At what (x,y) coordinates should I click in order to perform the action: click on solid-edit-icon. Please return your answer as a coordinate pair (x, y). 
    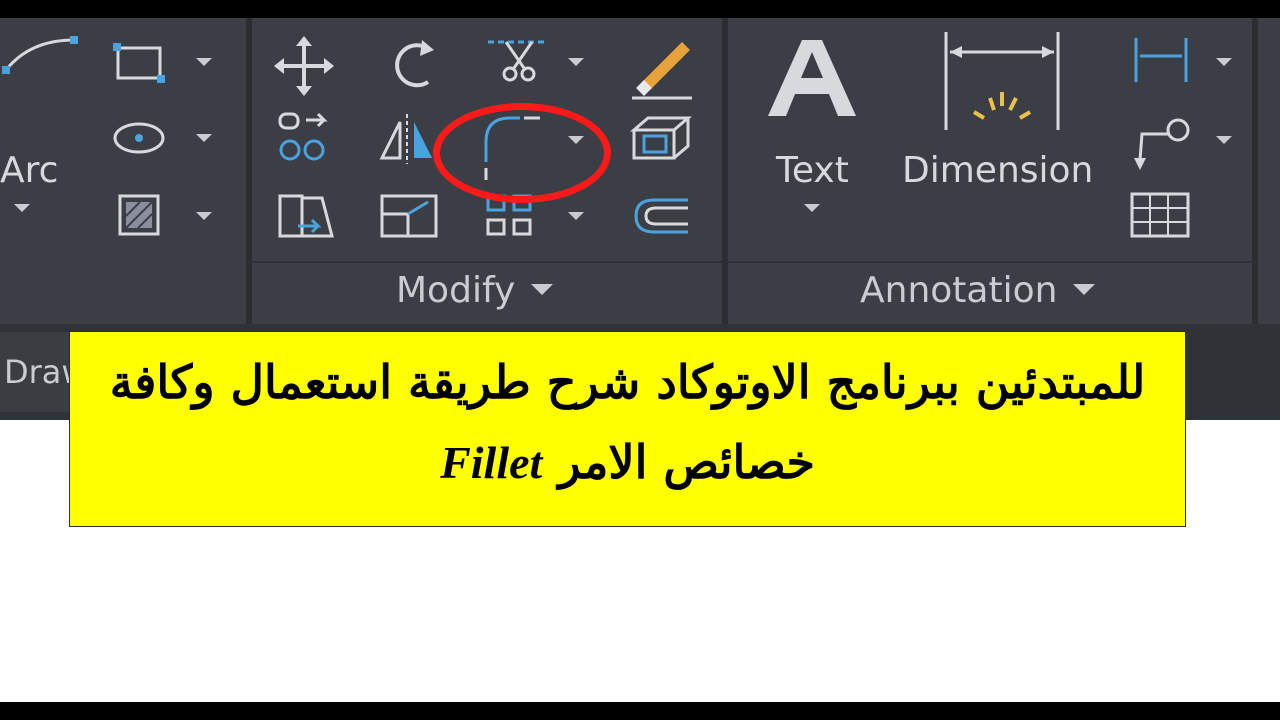
    Looking at the image, I should click on (661, 138).